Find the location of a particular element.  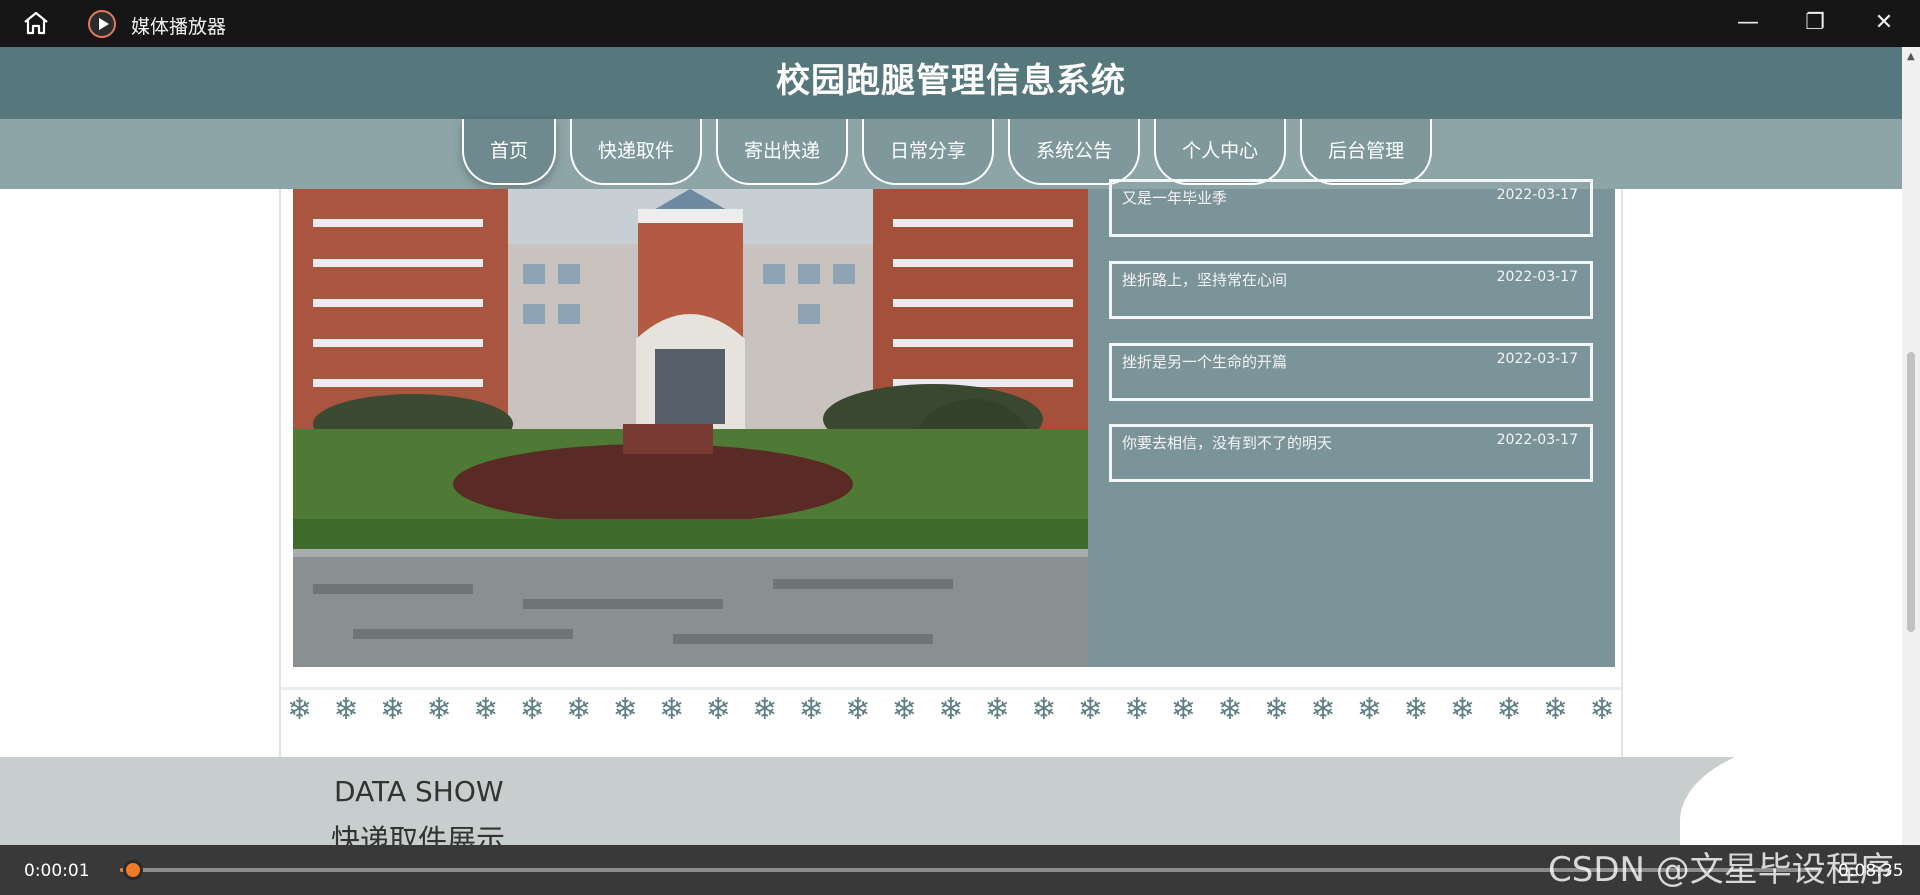

nav-admin: 后台管理 is located at coordinates (1366, 152).